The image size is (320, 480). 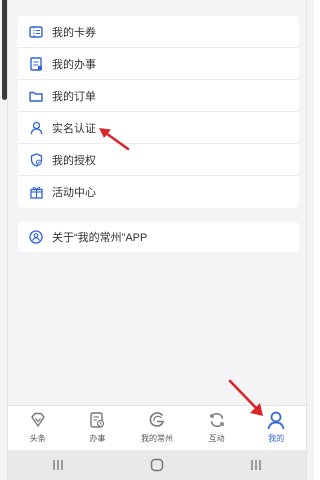 I want to click on shield-icon, so click(x=36, y=160).